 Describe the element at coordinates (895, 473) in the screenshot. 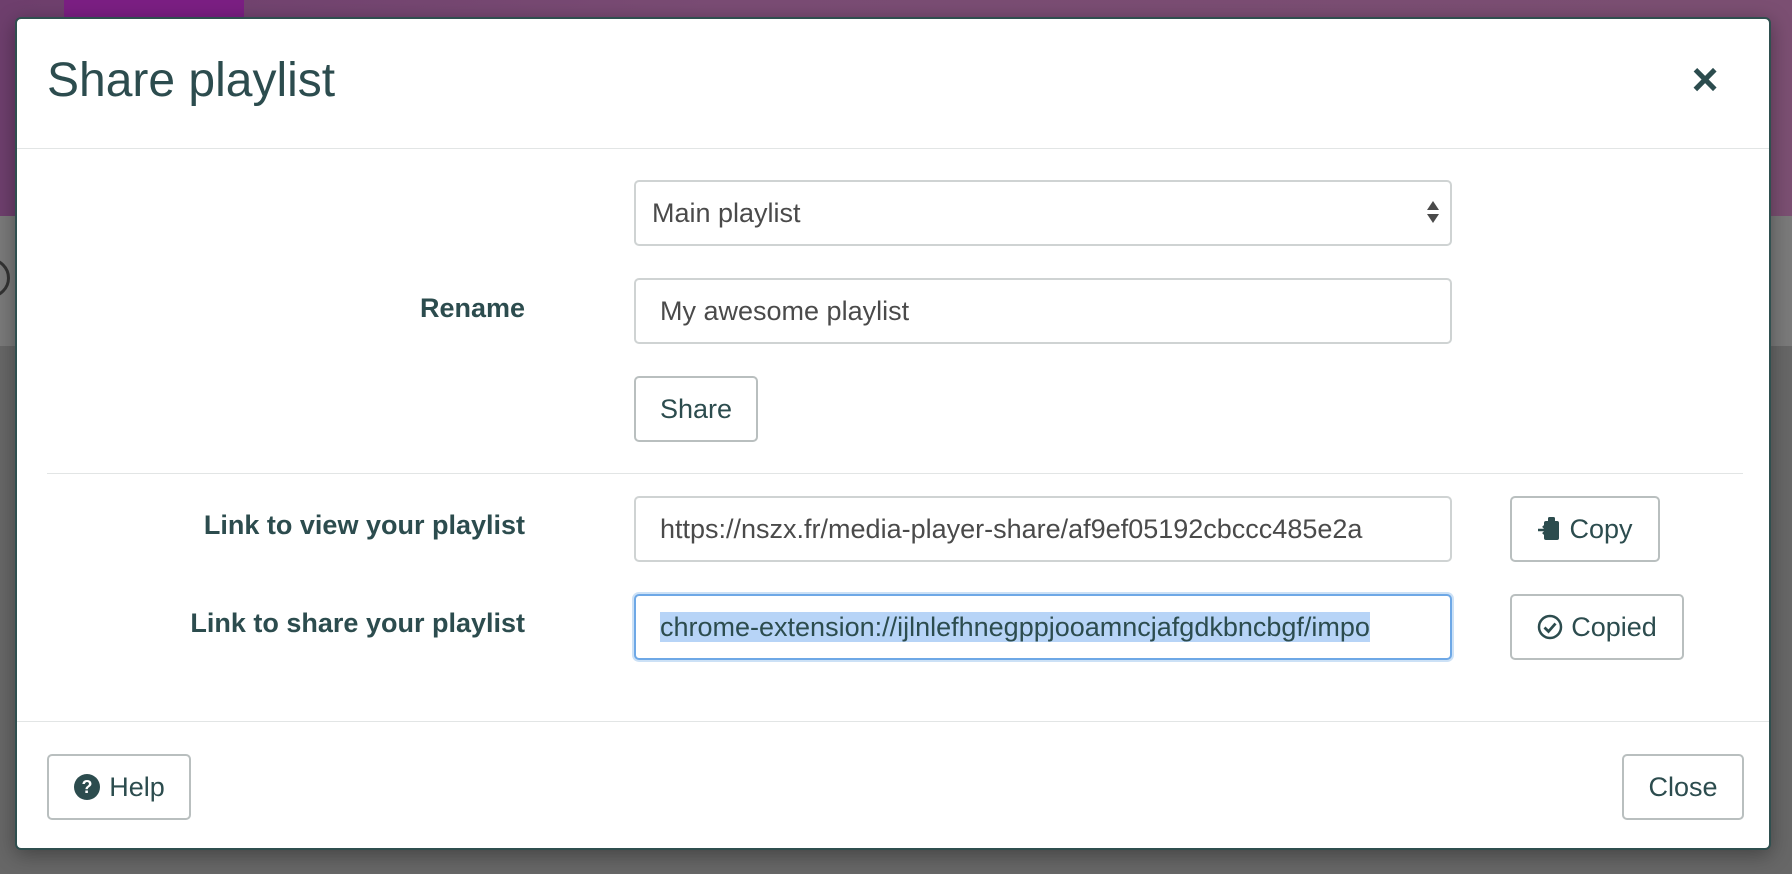

I see `section-divider` at that location.